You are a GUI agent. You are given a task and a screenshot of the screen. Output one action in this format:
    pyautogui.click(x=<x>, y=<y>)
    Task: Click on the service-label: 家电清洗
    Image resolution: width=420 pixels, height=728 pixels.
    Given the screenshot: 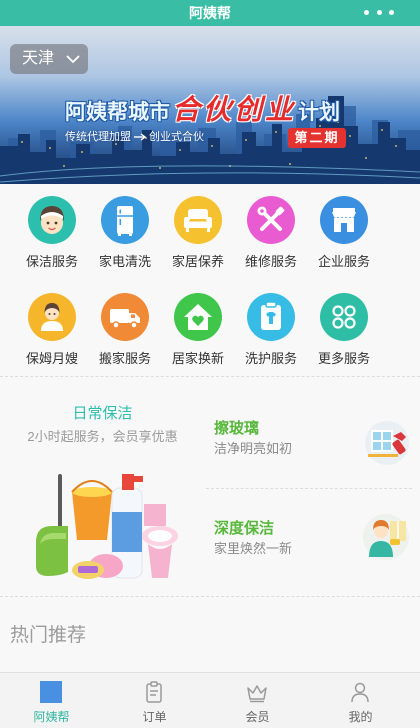 What is the action you would take?
    pyautogui.click(x=124, y=261)
    